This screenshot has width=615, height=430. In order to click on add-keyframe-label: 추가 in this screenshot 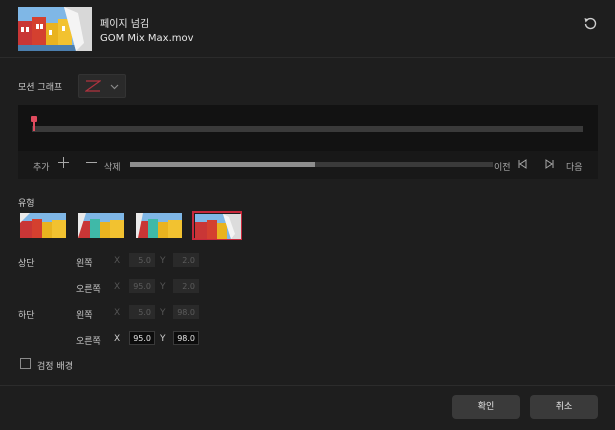, I will do `click(41, 166)`.